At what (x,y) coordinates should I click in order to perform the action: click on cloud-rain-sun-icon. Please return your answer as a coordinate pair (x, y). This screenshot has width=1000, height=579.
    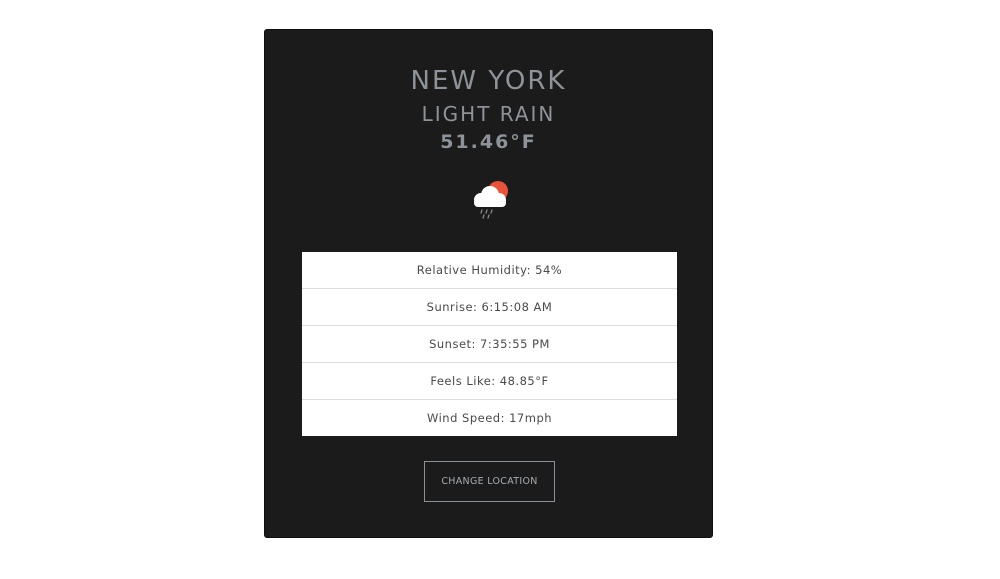
    Looking at the image, I should click on (490, 201).